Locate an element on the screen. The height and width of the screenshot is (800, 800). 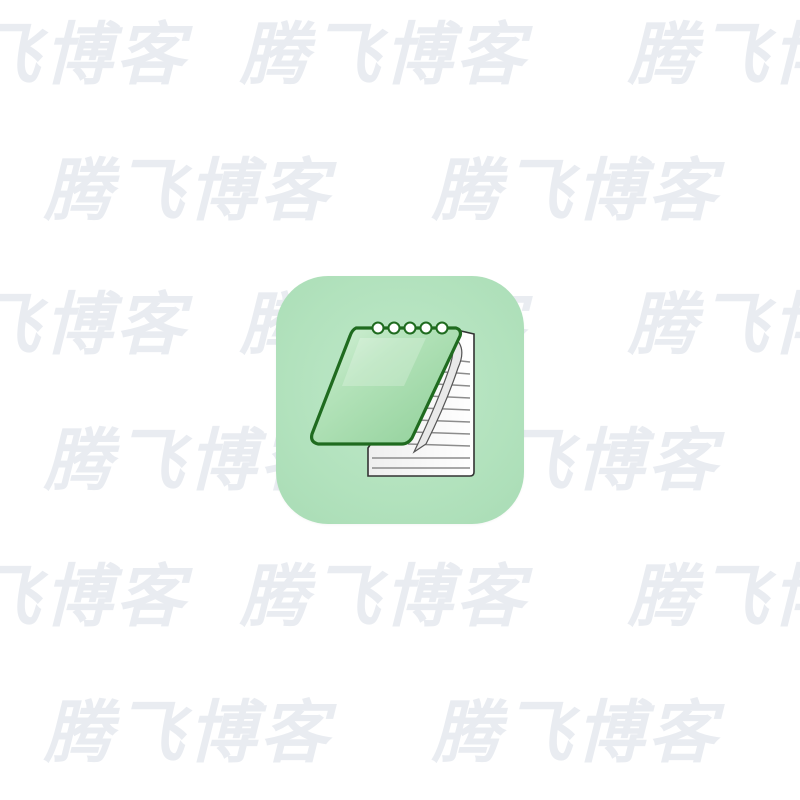
notepad-icon is located at coordinates (392, 399).